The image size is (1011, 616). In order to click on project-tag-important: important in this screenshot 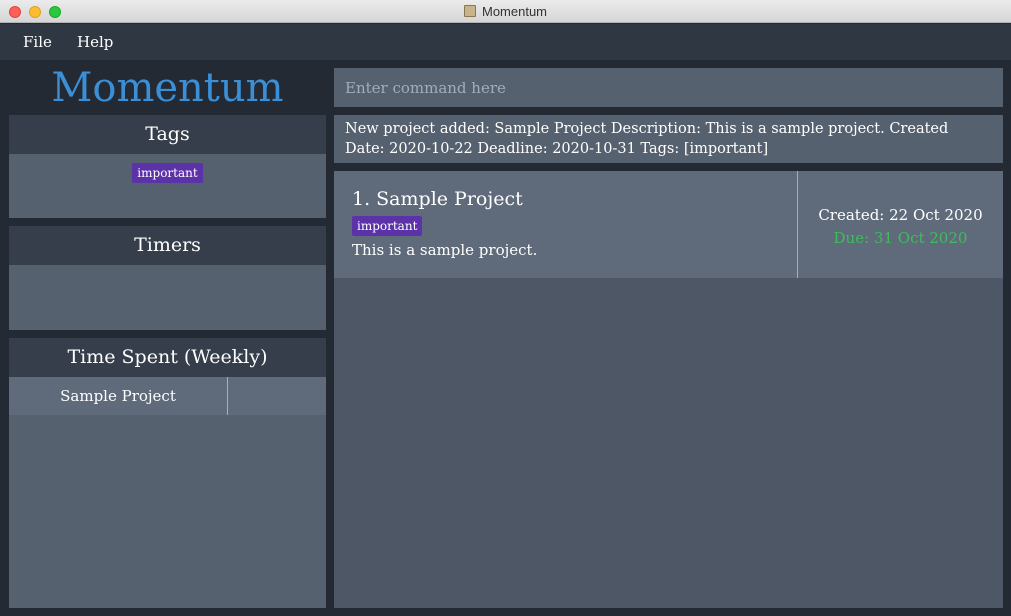, I will do `click(387, 226)`.